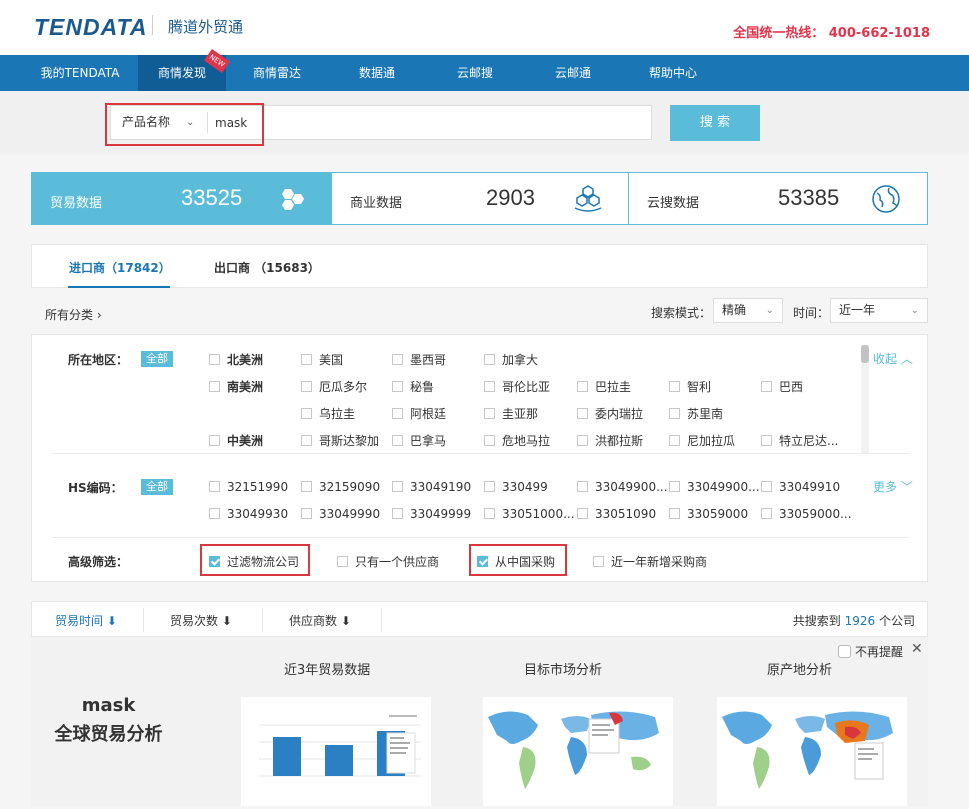 The height and width of the screenshot is (809, 969). I want to click on region-north-america: 北美洲, so click(236, 359).